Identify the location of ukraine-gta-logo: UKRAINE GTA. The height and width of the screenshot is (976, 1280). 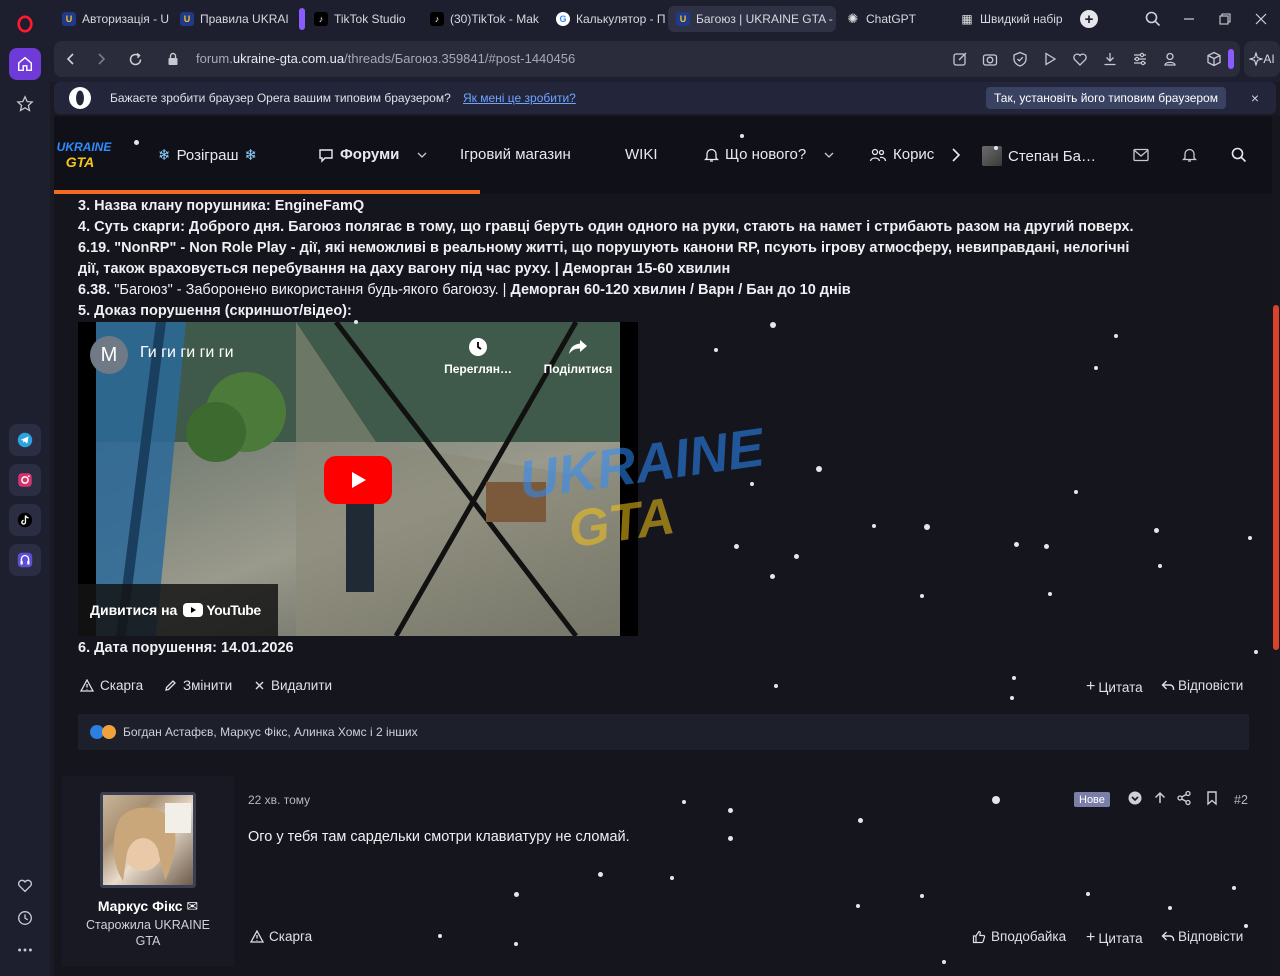
(84, 154).